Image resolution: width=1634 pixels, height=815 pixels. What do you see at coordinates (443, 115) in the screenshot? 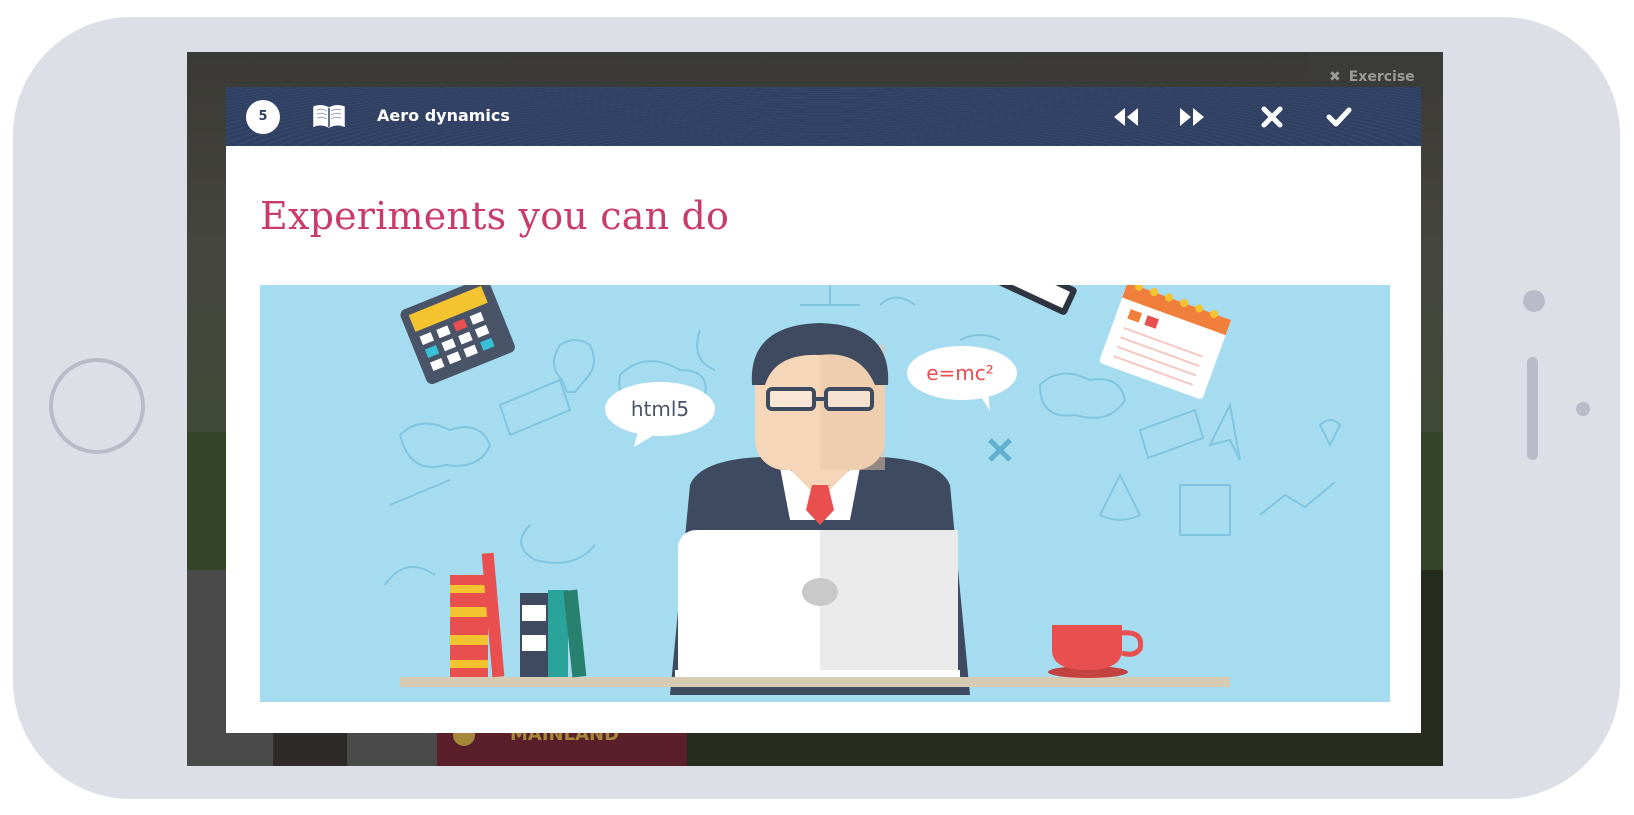
I see `modal-title: Aero dynamics` at bounding box center [443, 115].